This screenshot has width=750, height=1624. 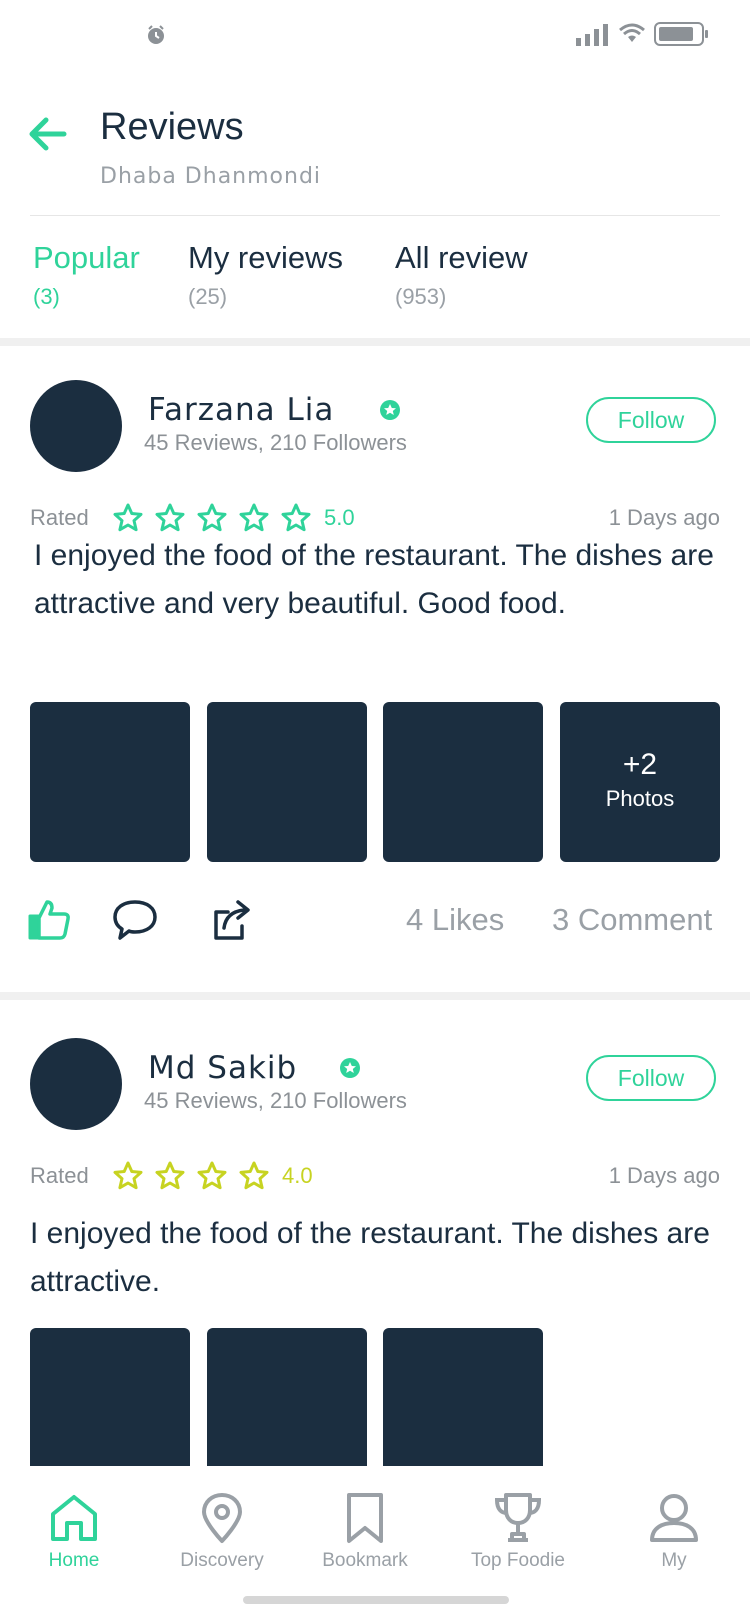 I want to click on location-pin-icon, so click(x=222, y=1518).